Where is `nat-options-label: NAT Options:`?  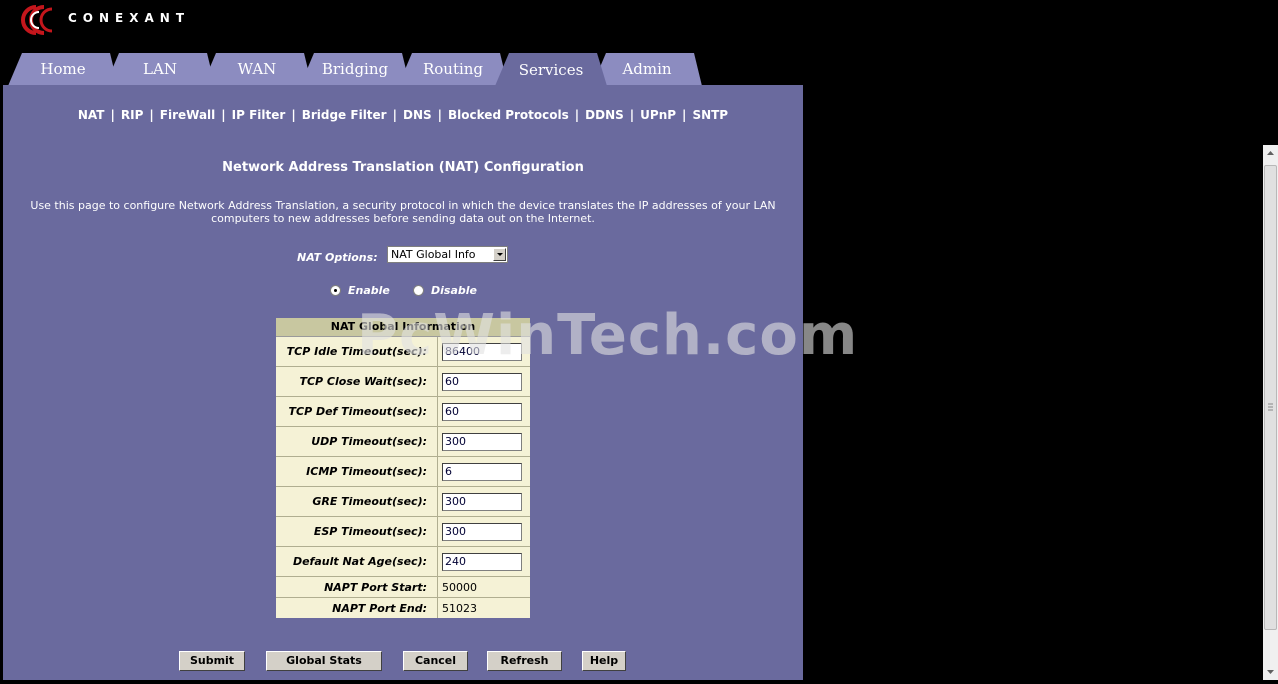
nat-options-label: NAT Options: is located at coordinates (337, 257).